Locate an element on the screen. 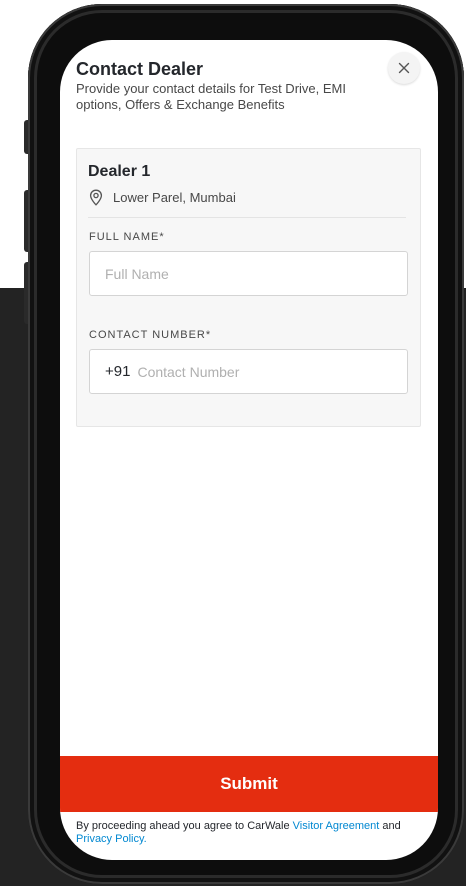 Image resolution: width=466 pixels, height=886 pixels. terms-text-middle: and is located at coordinates (390, 826).